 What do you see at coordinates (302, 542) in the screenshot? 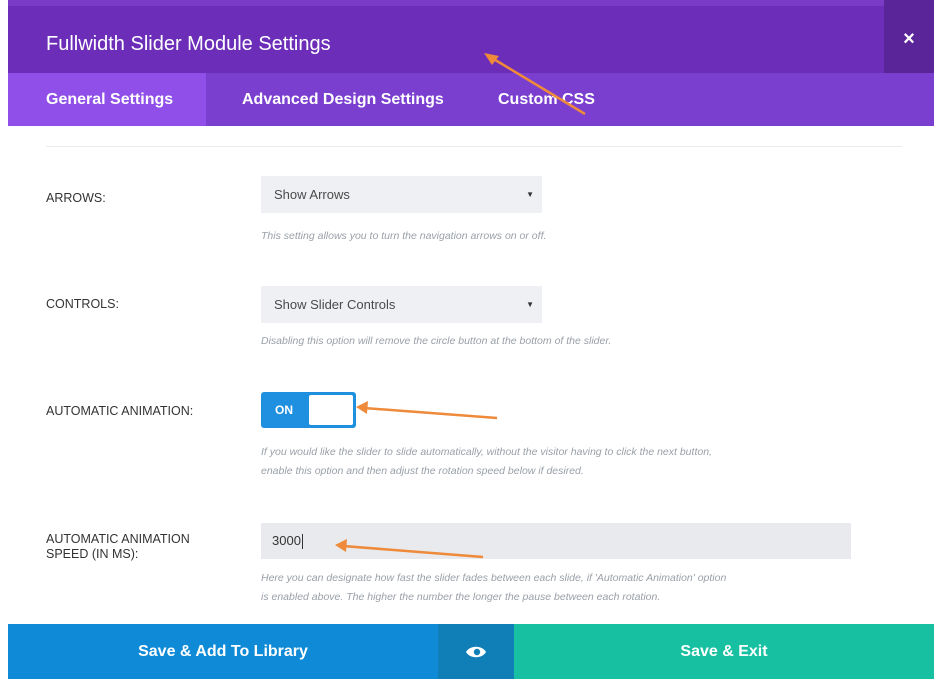
I see `text-cursor` at bounding box center [302, 542].